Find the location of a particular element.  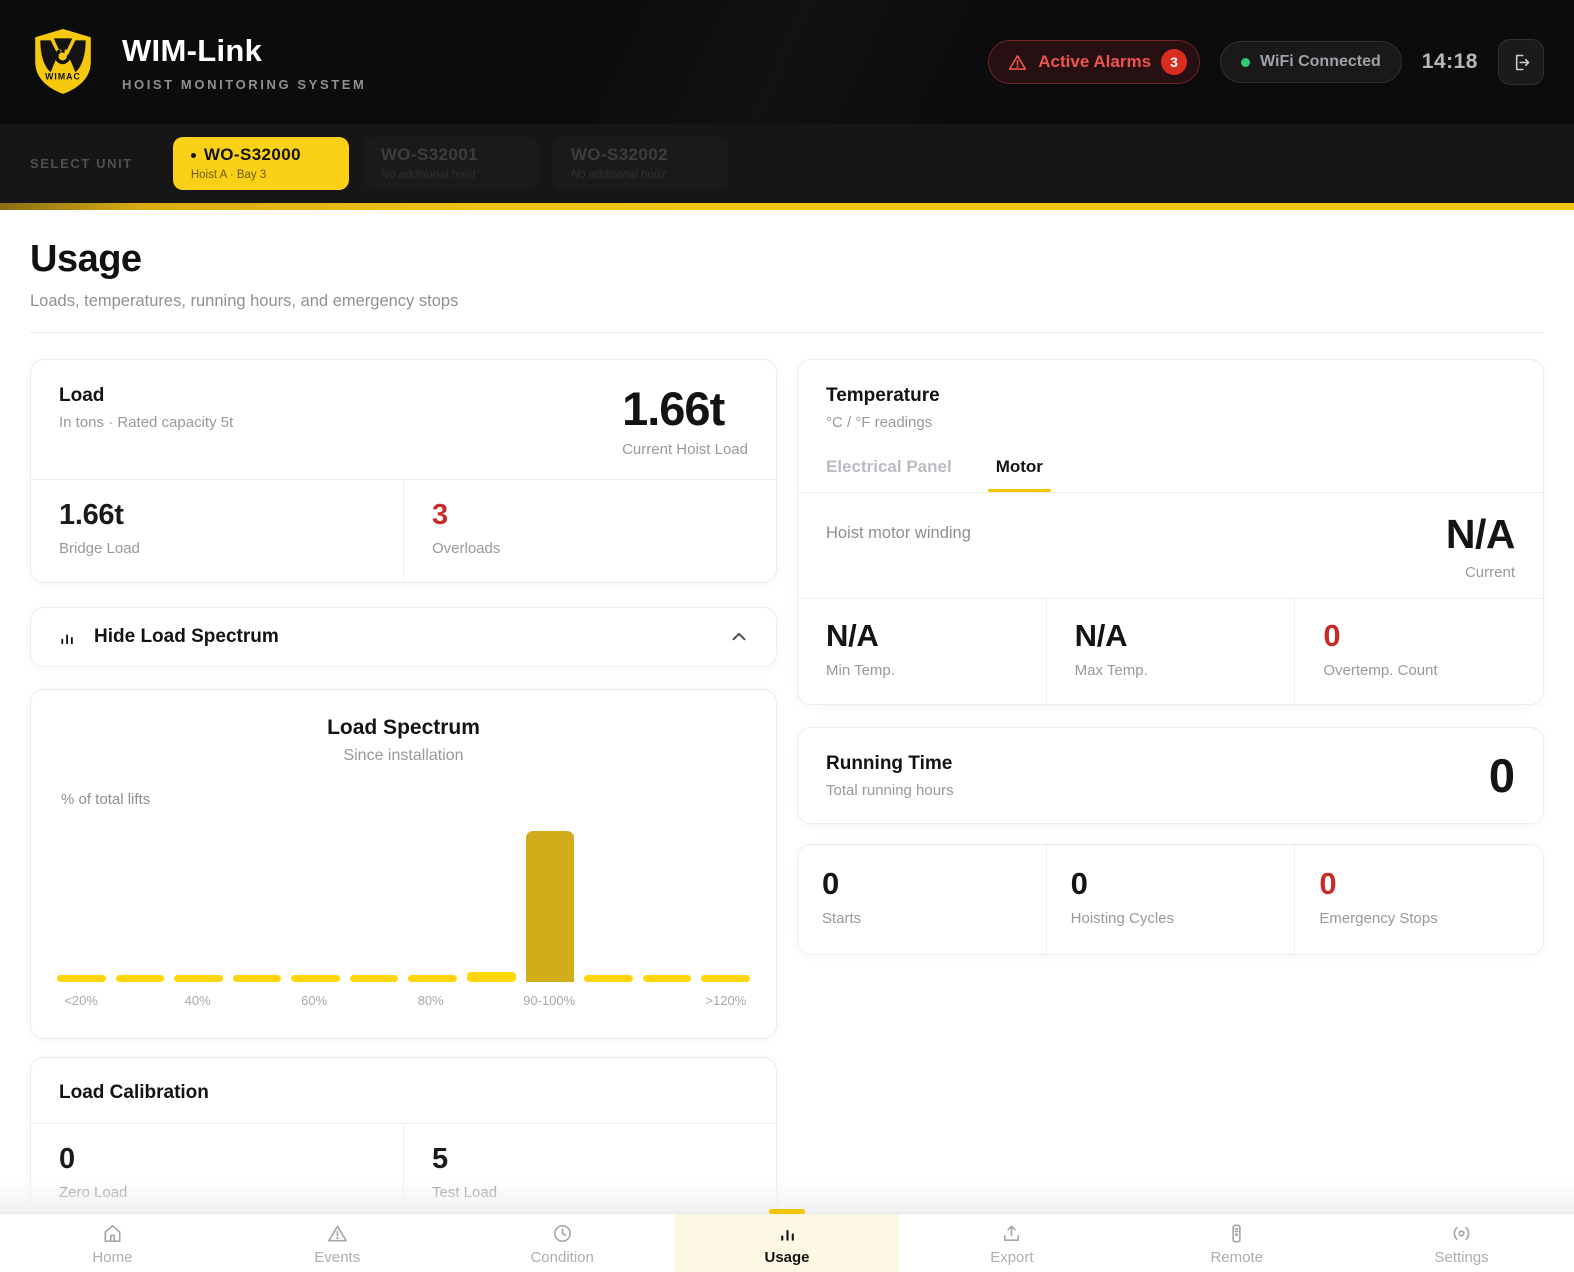

running-time-title: Running Time is located at coordinates (889, 763).